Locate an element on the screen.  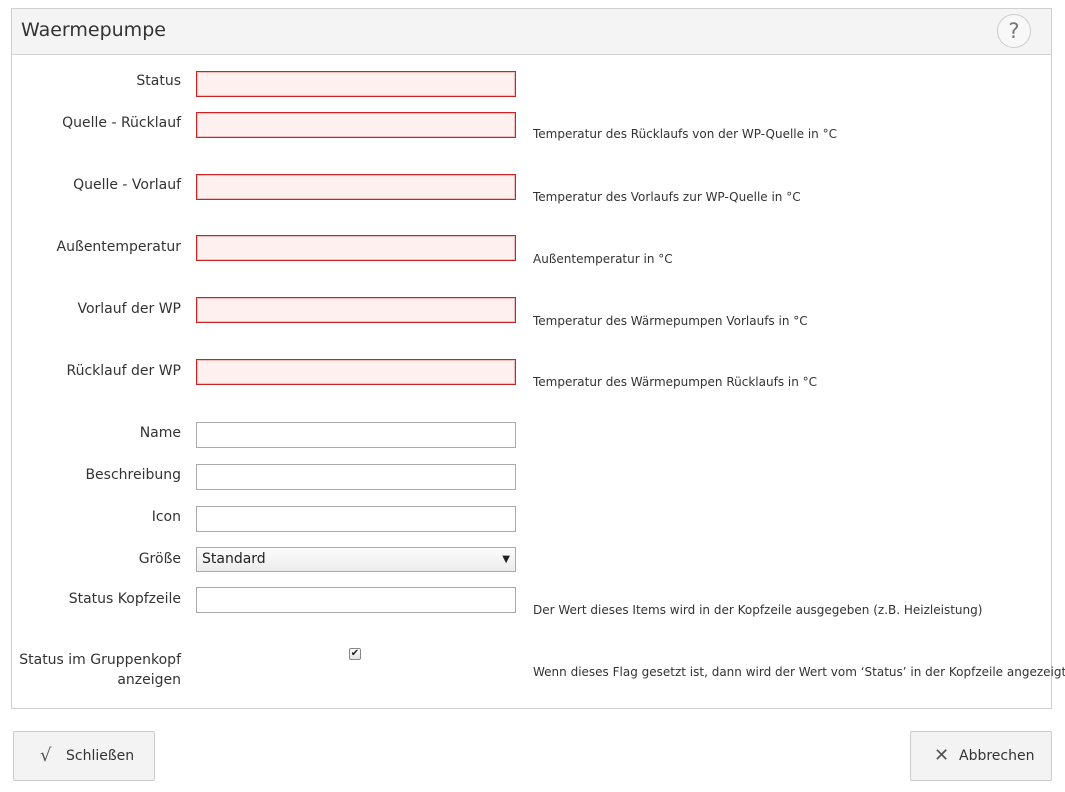
aussentemperatur-input is located at coordinates (356, 248).